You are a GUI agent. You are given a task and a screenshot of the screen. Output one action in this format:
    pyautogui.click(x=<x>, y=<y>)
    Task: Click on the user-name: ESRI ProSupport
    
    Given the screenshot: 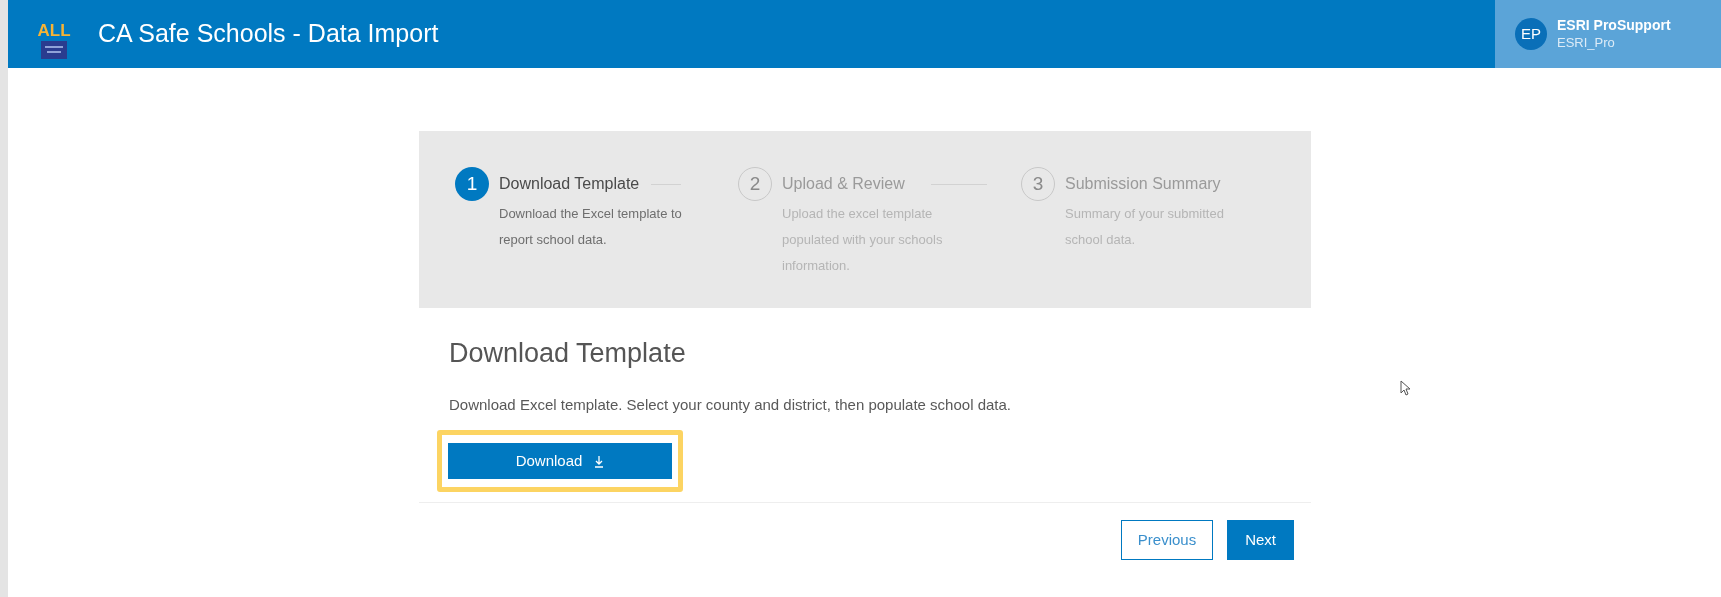 What is the action you would take?
    pyautogui.click(x=1614, y=26)
    